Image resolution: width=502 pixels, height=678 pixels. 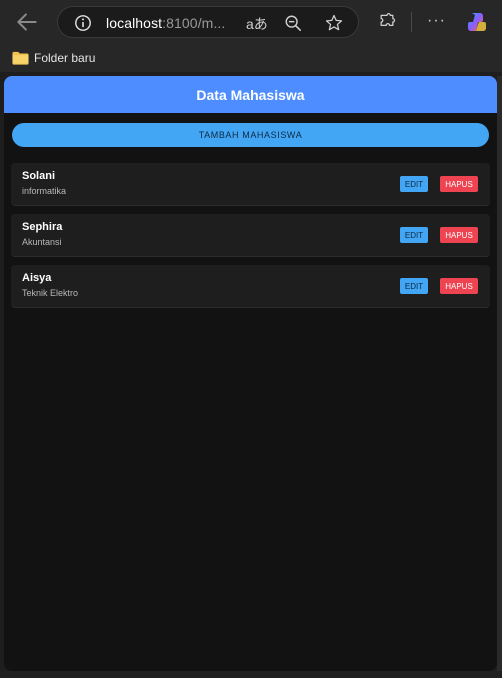 I want to click on app-header: Data Mahasiswa, so click(x=250, y=94).